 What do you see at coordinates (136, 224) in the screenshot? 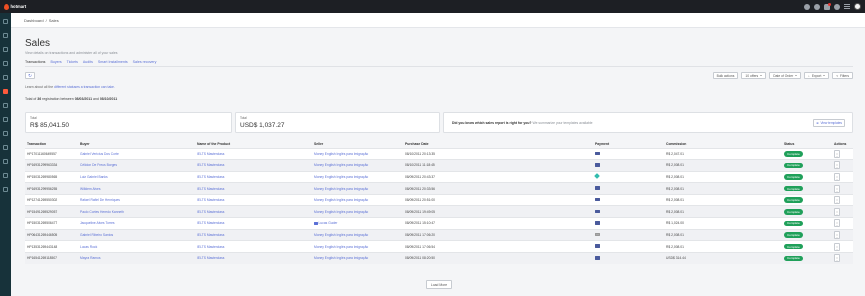
I see `buyer-name: Jacqueline Alves Torres` at bounding box center [136, 224].